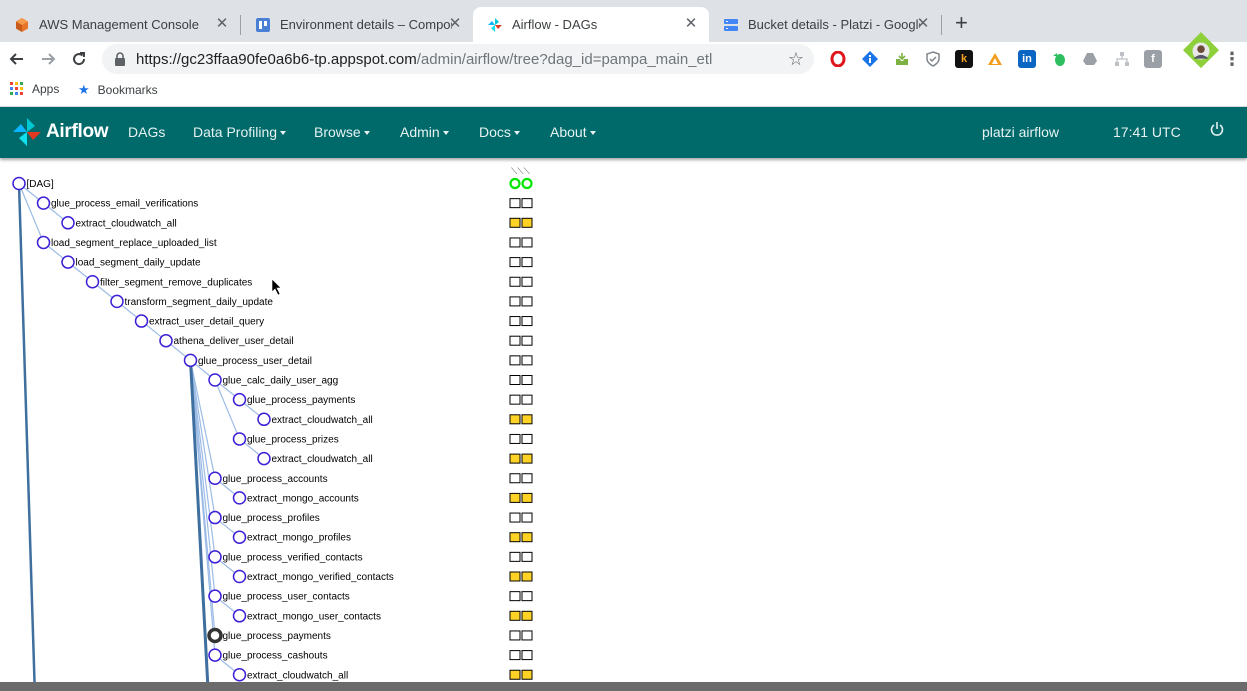 Image resolution: width=1247 pixels, height=691 pixels. What do you see at coordinates (176, 282) in the screenshot?
I see `task-label: filter_segment_remove_duplicates` at bounding box center [176, 282].